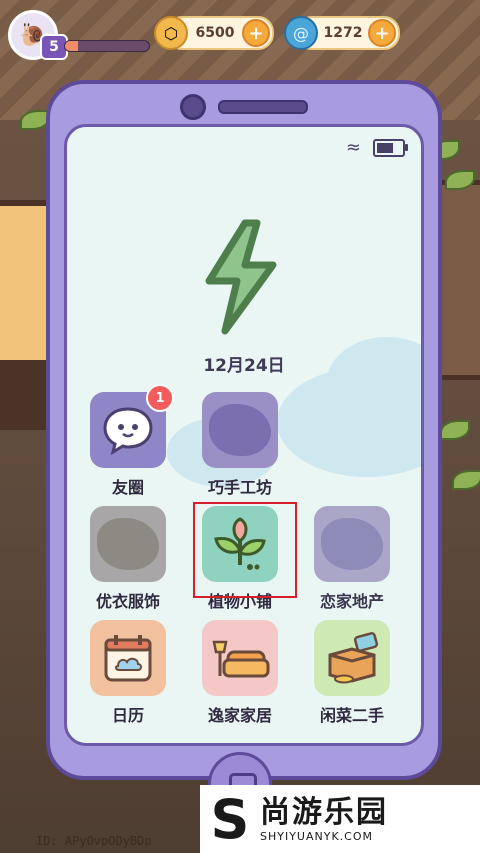 The height and width of the screenshot is (853, 480). What do you see at coordinates (127, 601) in the screenshot?
I see `app-label: 优衣服饰` at bounding box center [127, 601].